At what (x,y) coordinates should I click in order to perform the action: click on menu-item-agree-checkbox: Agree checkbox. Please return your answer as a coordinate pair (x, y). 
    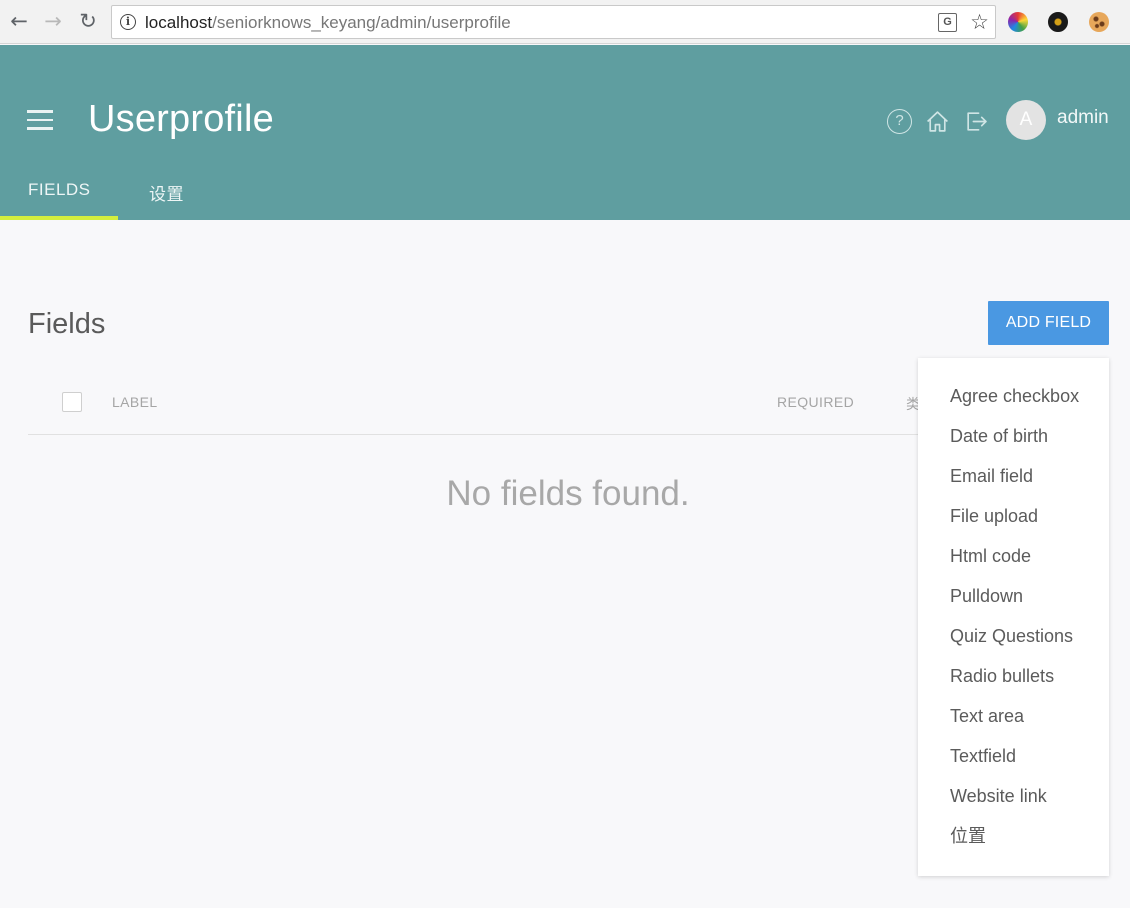
    Looking at the image, I should click on (1013, 396).